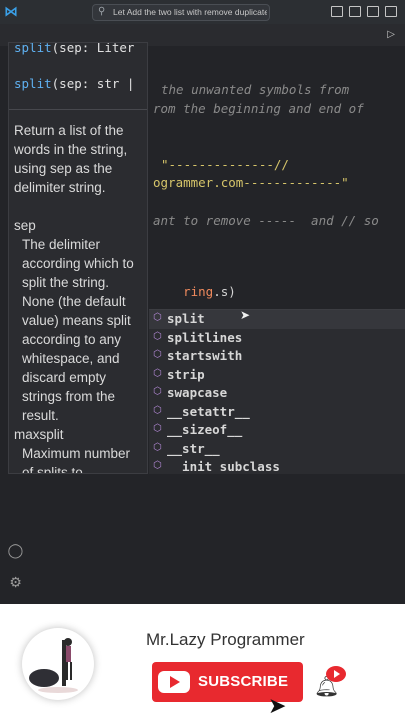 The width and height of the screenshot is (405, 720). What do you see at coordinates (186, 318) in the screenshot?
I see `completion-label: split` at bounding box center [186, 318].